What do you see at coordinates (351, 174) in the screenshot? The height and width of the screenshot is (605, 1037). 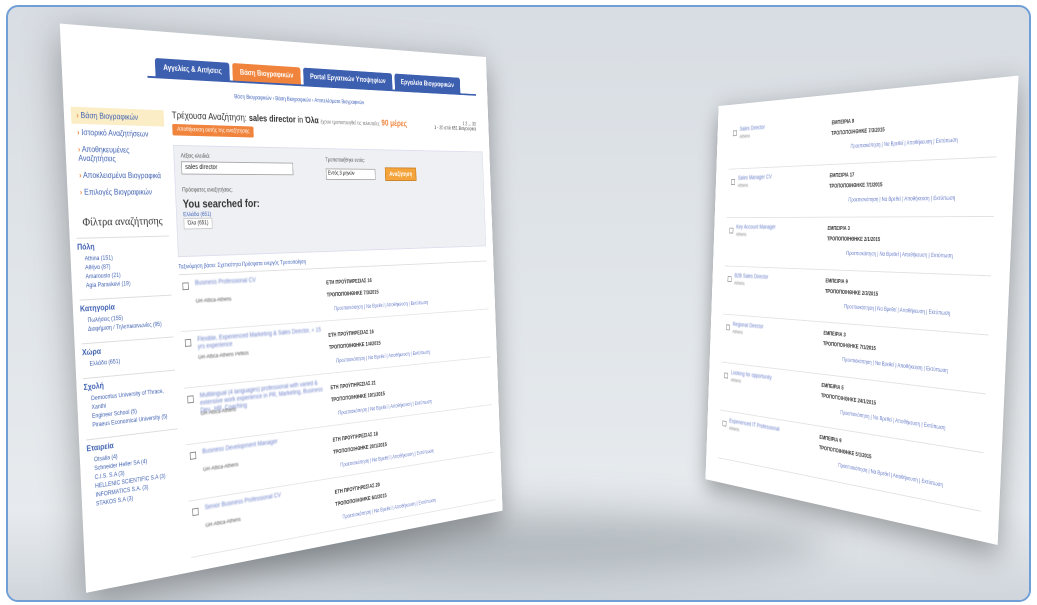 I see `modified-select: Εντός 3 μηνών` at bounding box center [351, 174].